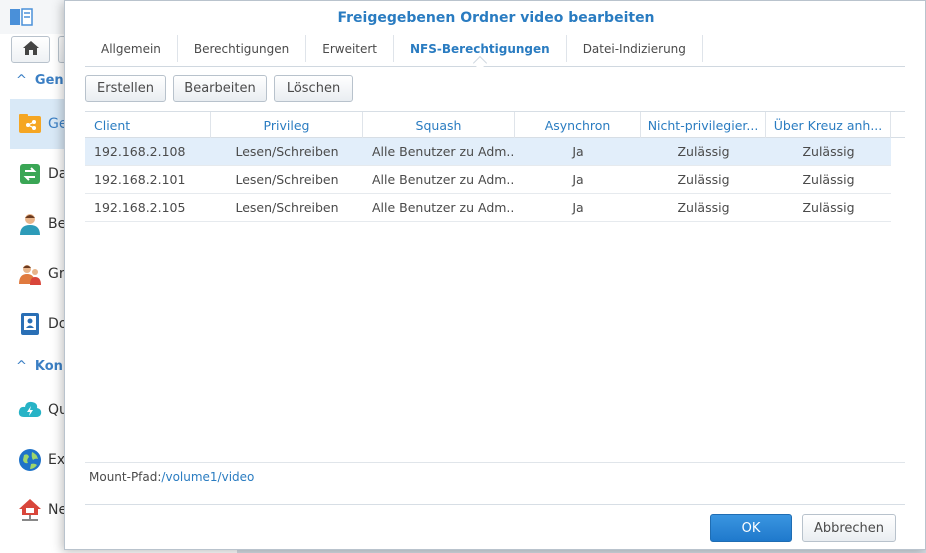 This screenshot has width=926, height=553. I want to click on tab-permissions: Berechtigungen, so click(242, 48).